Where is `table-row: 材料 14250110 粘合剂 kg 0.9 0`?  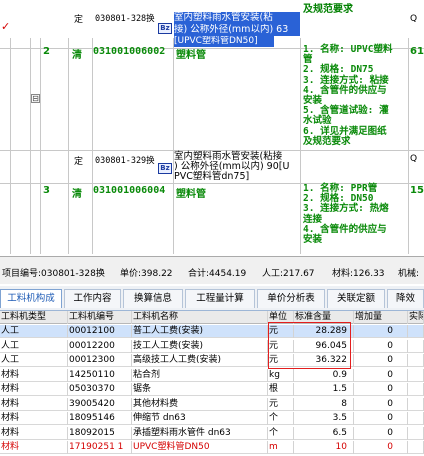 table-row: 材料 14250110 粘合剂 kg 0.9 0 is located at coordinates (212, 375).